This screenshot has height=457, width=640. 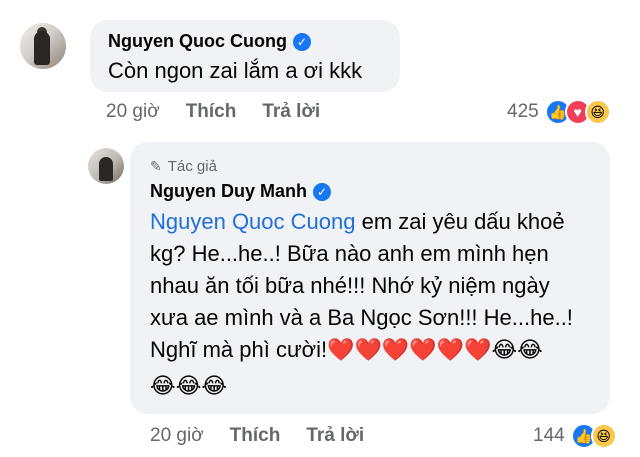 I want to click on avatar-nguyen-duy-manh, so click(x=106, y=166).